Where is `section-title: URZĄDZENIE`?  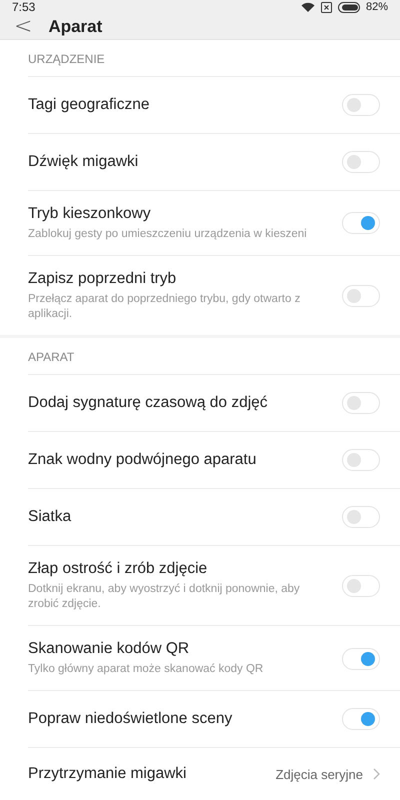 section-title: URZĄDZENIE is located at coordinates (66, 59).